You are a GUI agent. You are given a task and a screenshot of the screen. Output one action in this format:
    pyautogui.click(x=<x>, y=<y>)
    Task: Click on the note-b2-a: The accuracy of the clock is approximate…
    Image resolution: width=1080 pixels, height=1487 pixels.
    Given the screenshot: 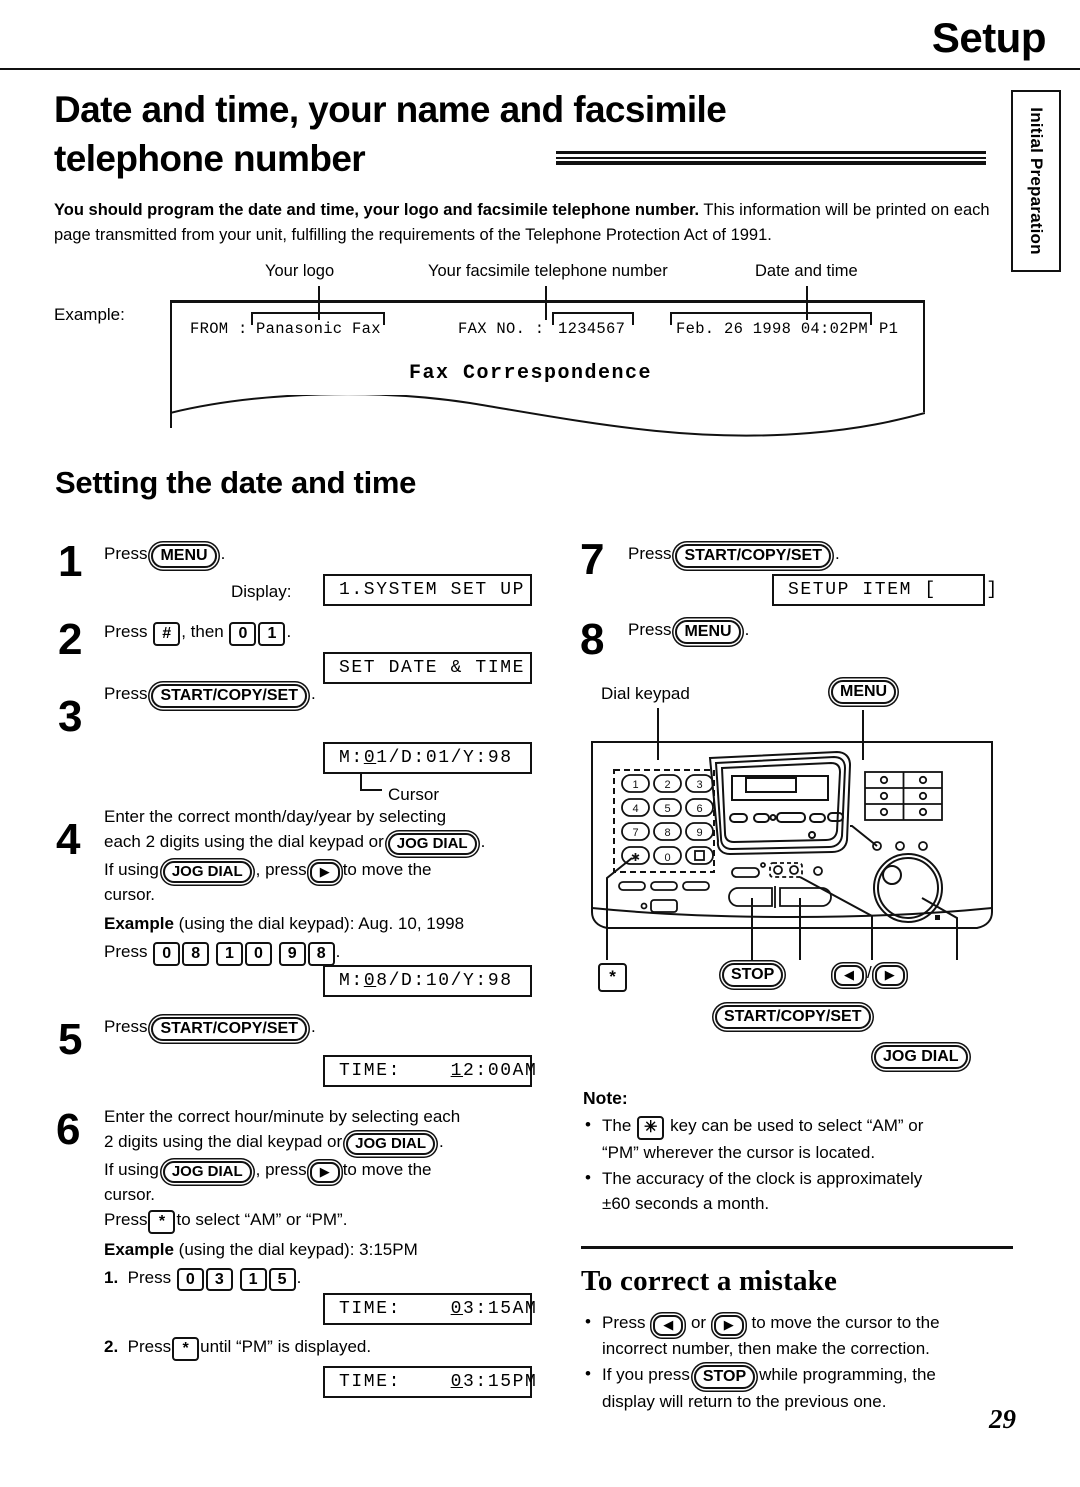 What is the action you would take?
    pyautogui.click(x=762, y=1178)
    